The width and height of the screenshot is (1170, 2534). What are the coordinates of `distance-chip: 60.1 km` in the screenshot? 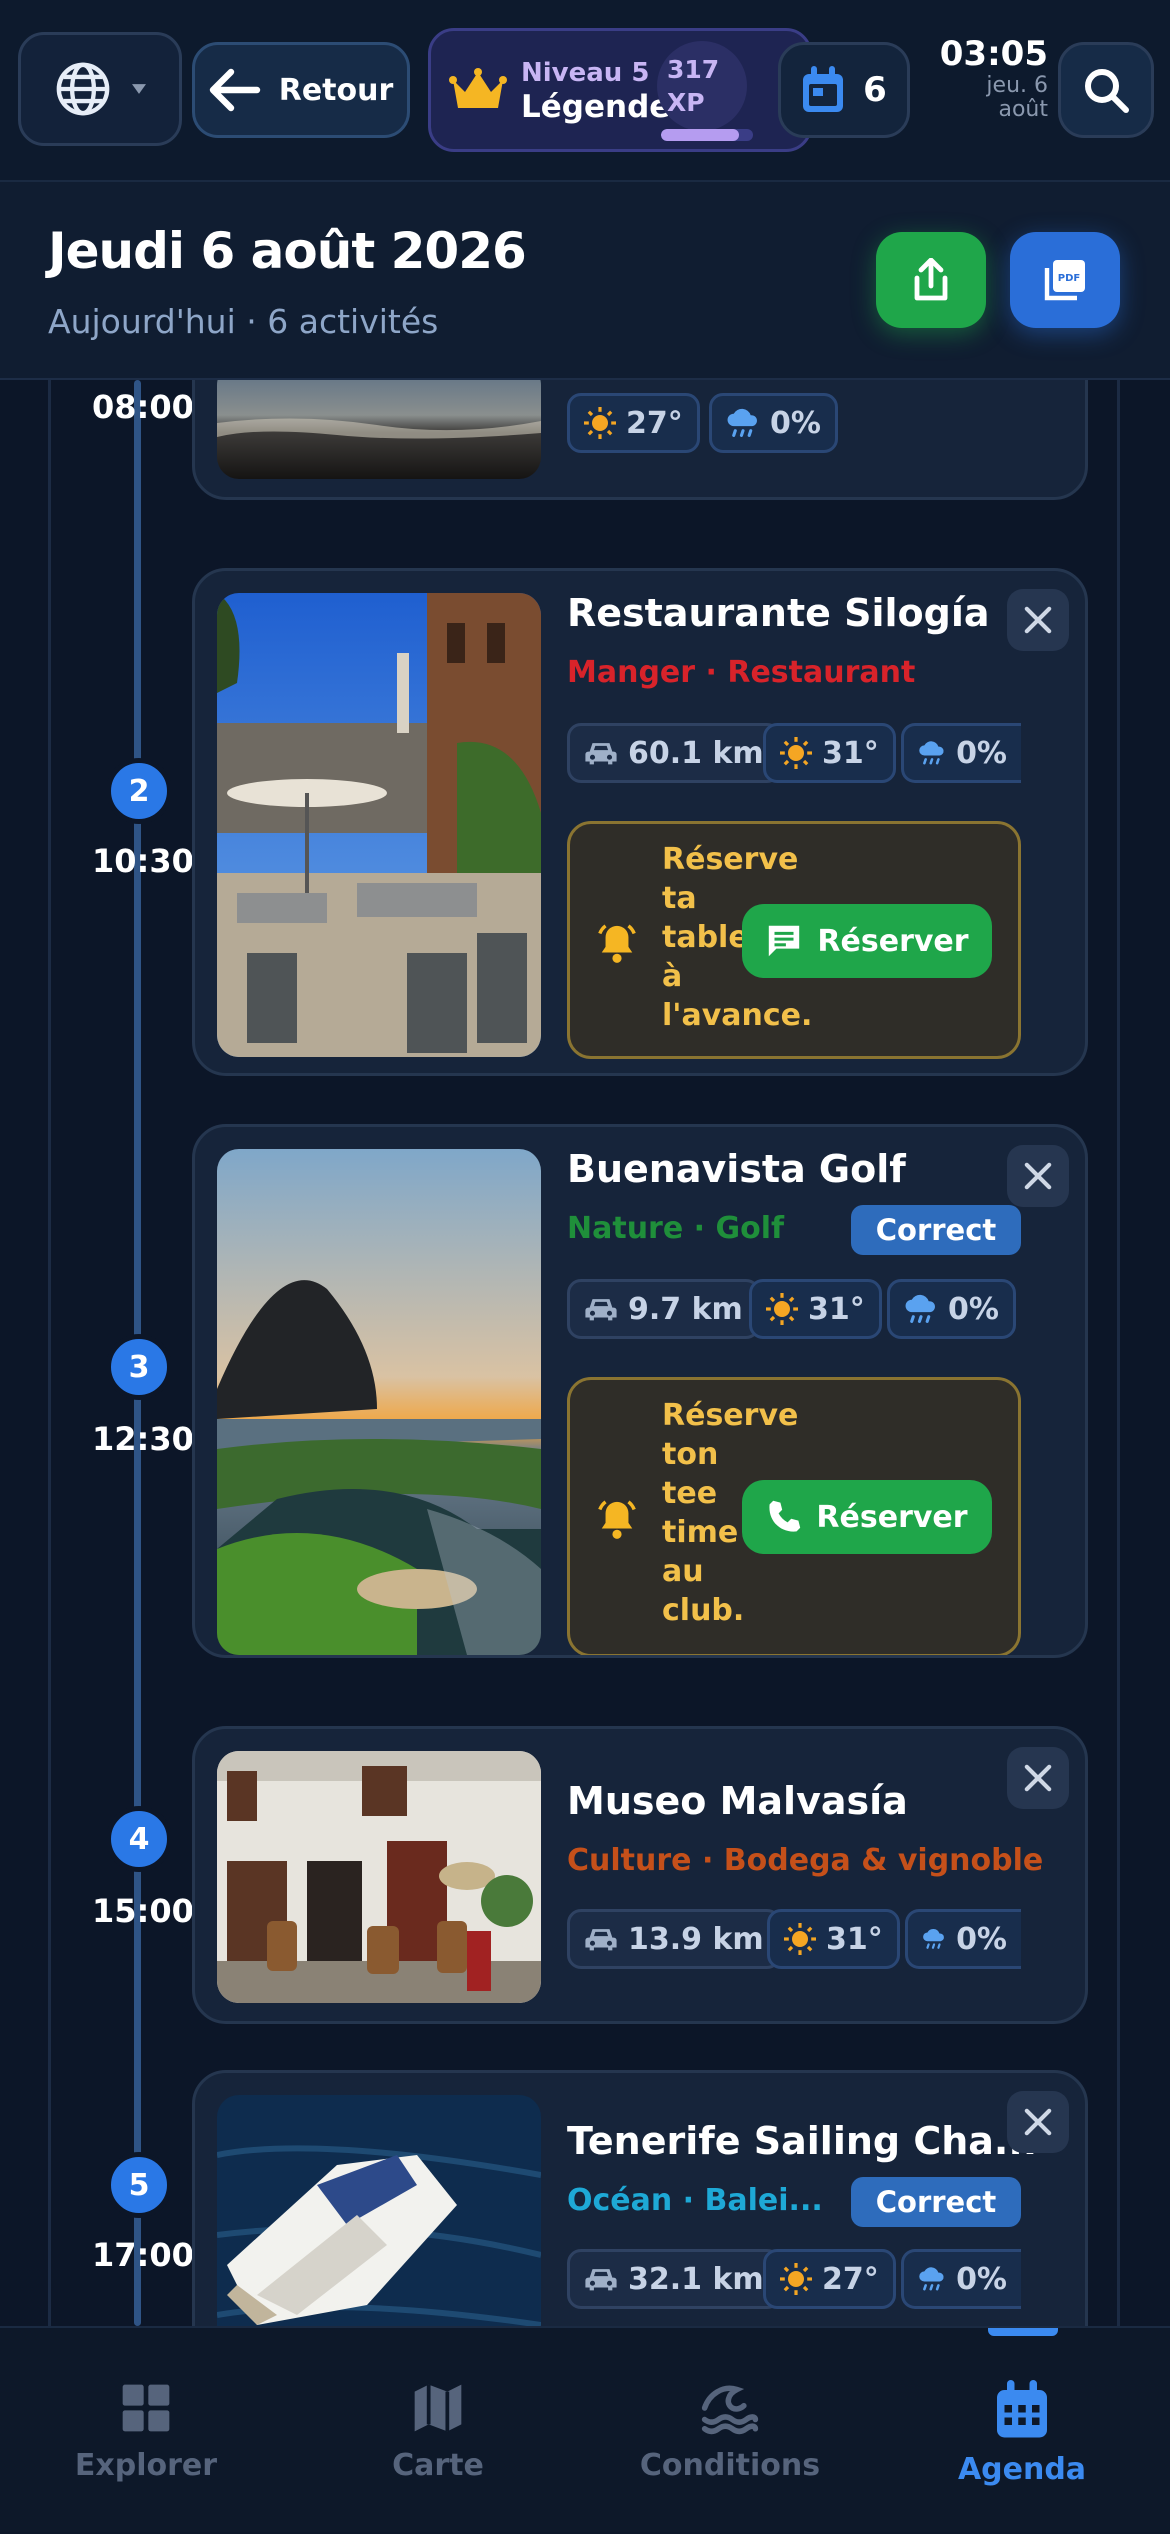 It's located at (674, 753).